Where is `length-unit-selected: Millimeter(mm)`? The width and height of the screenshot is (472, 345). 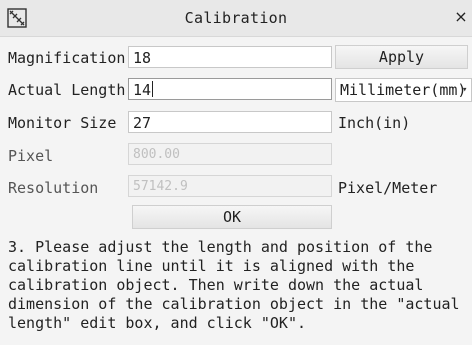 length-unit-selected: Millimeter(mm) is located at coordinates (403, 90).